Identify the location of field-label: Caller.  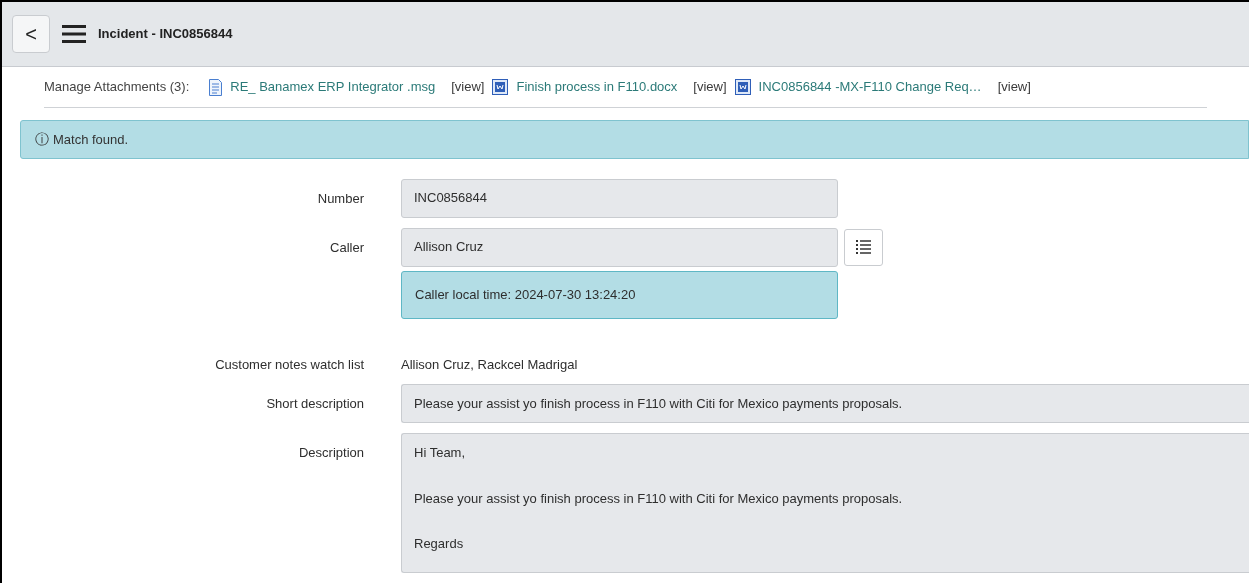
(347, 247).